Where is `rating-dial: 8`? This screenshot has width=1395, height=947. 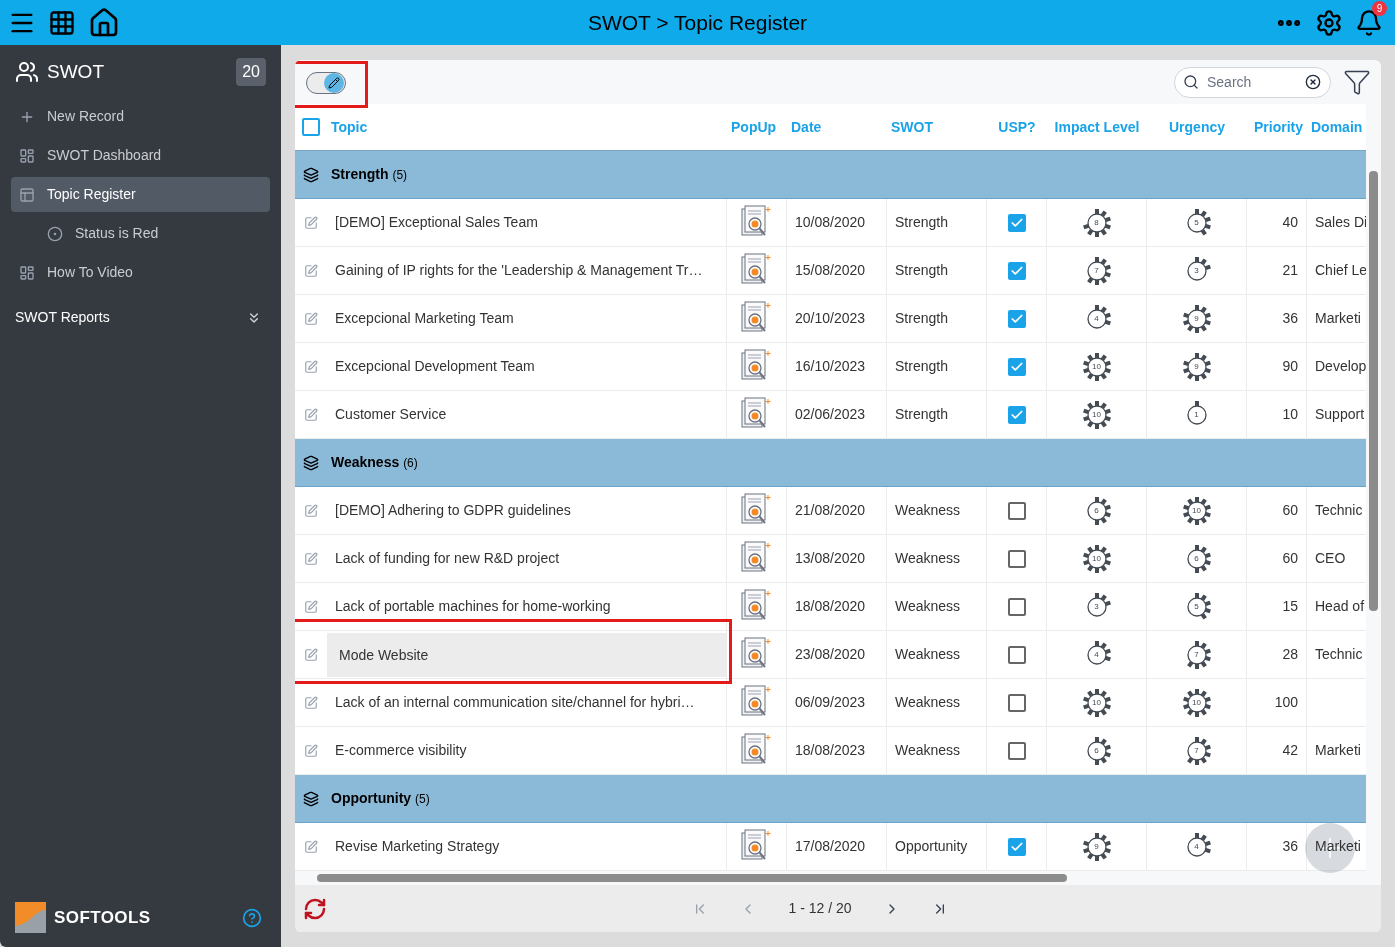 rating-dial: 8 is located at coordinates (1096, 222).